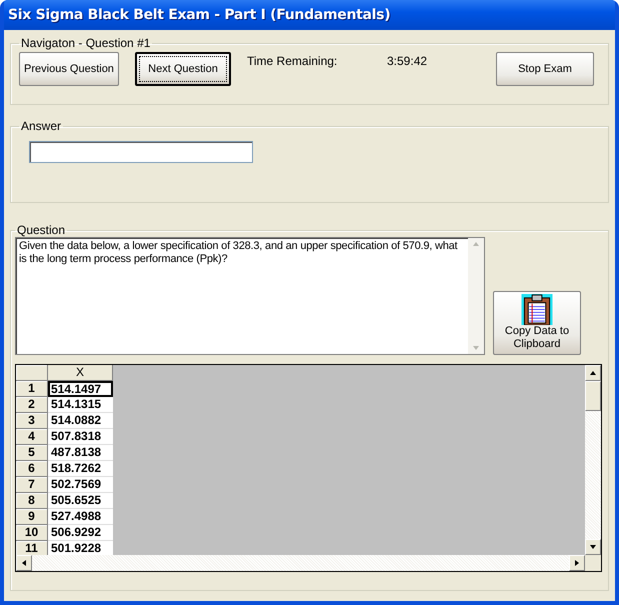 This screenshot has height=605, width=619. What do you see at coordinates (80, 485) in the screenshot?
I see `table-cell: 502.7569` at bounding box center [80, 485].